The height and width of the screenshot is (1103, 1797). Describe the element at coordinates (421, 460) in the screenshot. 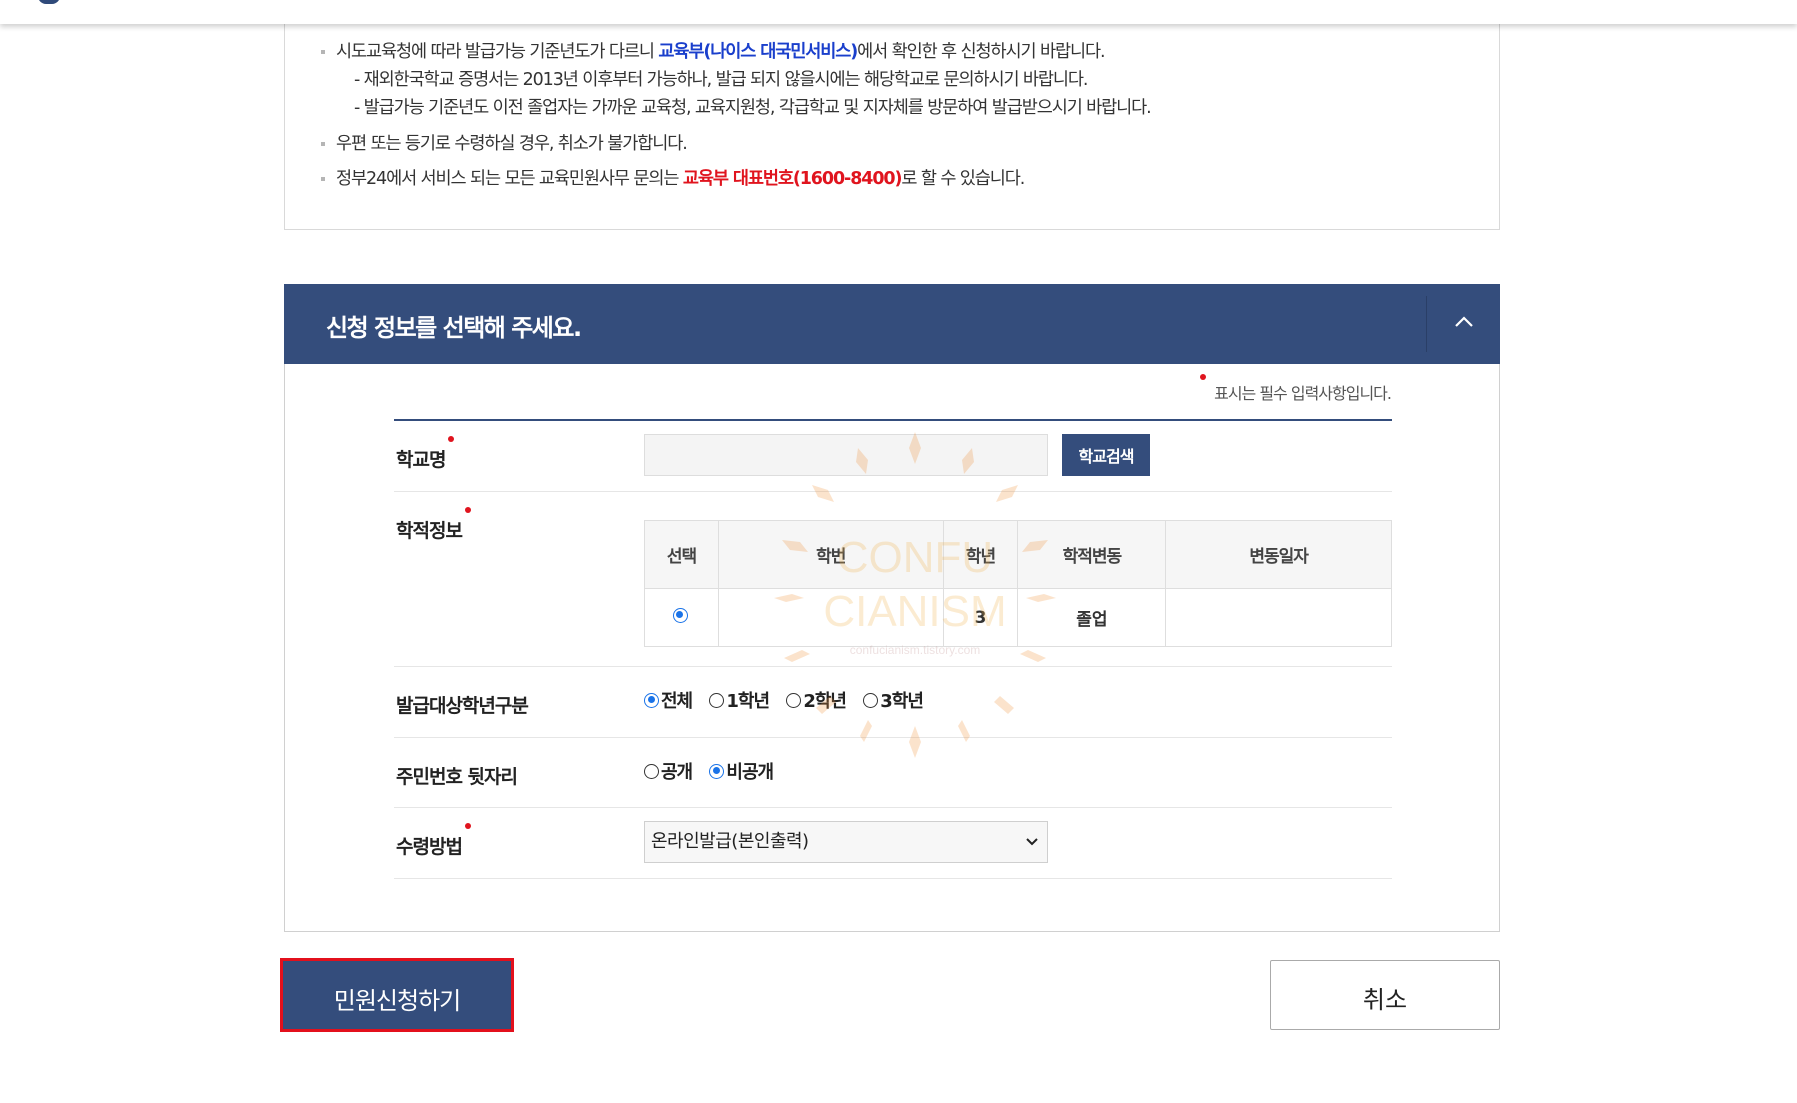

I see `school-label-text: 학교명` at that location.